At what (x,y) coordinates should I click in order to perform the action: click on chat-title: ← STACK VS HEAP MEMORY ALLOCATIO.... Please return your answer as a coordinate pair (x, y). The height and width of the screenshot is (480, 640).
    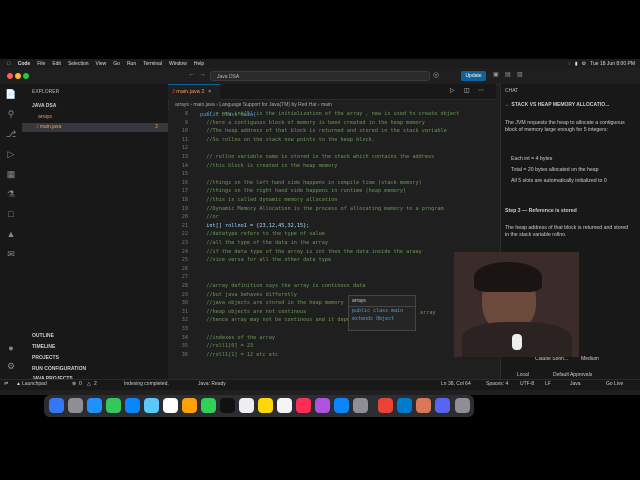
    Looking at the image, I should click on (569, 105).